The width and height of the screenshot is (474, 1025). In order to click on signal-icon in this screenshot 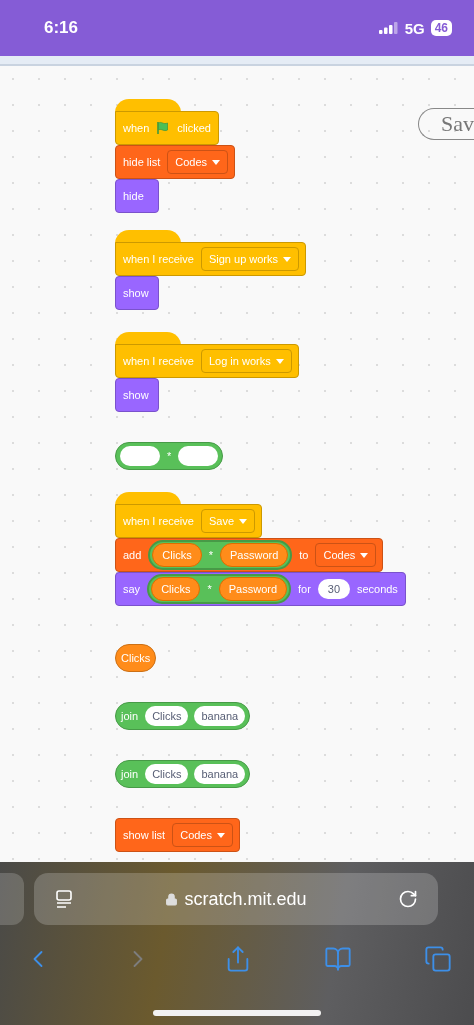, I will do `click(388, 28)`.